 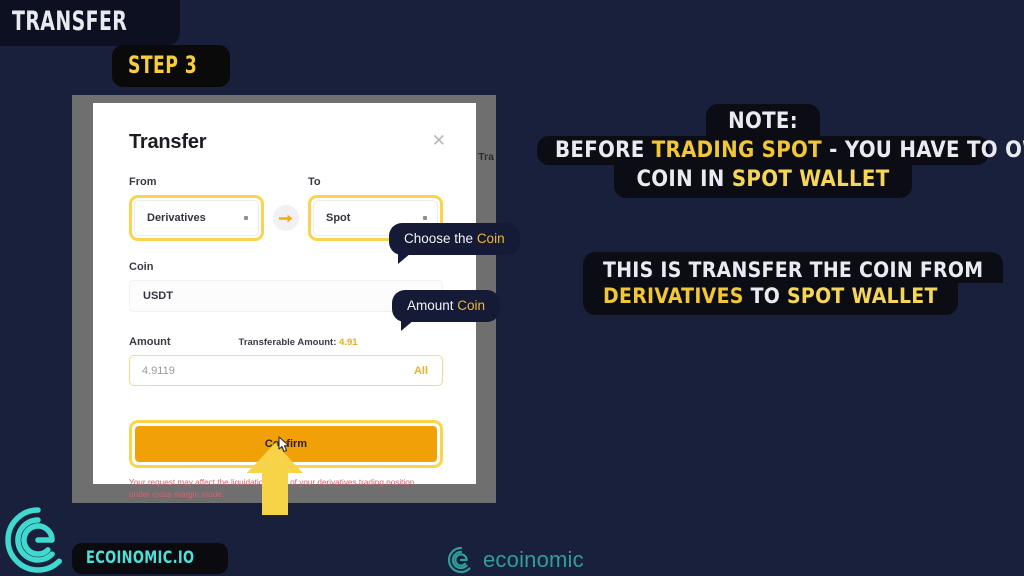 What do you see at coordinates (736, 150) in the screenshot?
I see `note1-line2-highlight: TRADING SPOT` at bounding box center [736, 150].